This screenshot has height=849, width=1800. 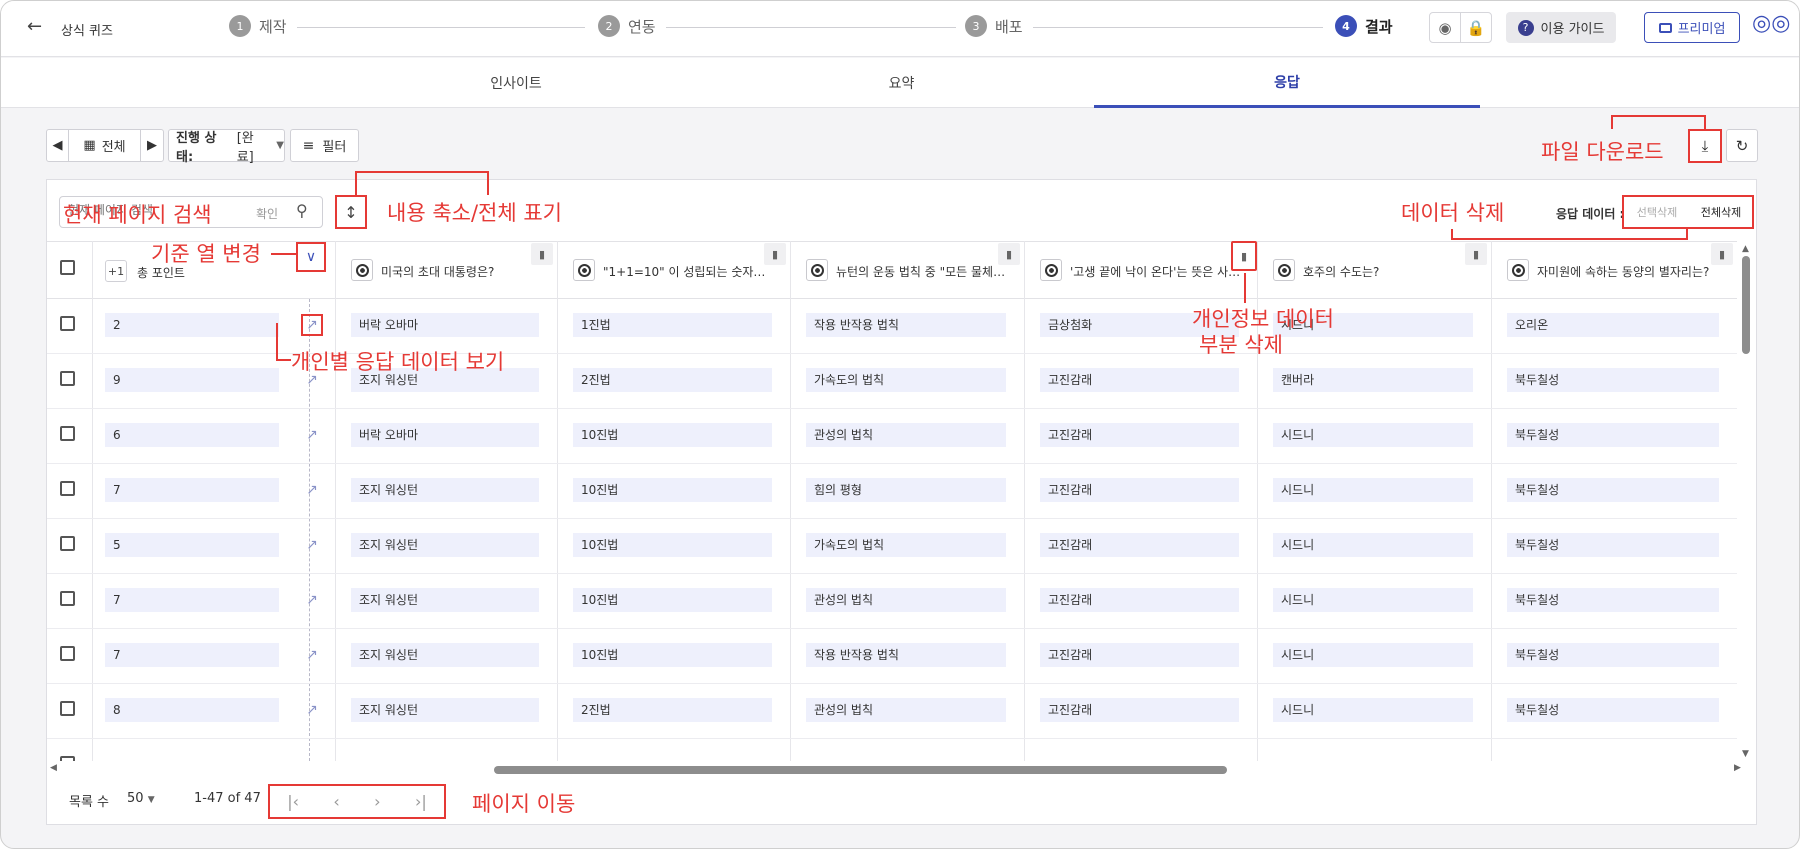 What do you see at coordinates (892, 601) in the screenshot?
I see `table-row: 7 ↗ 조지 워싱턴 10진법 관성의 법칙 고진감래 시드니 북두칠성` at bounding box center [892, 601].